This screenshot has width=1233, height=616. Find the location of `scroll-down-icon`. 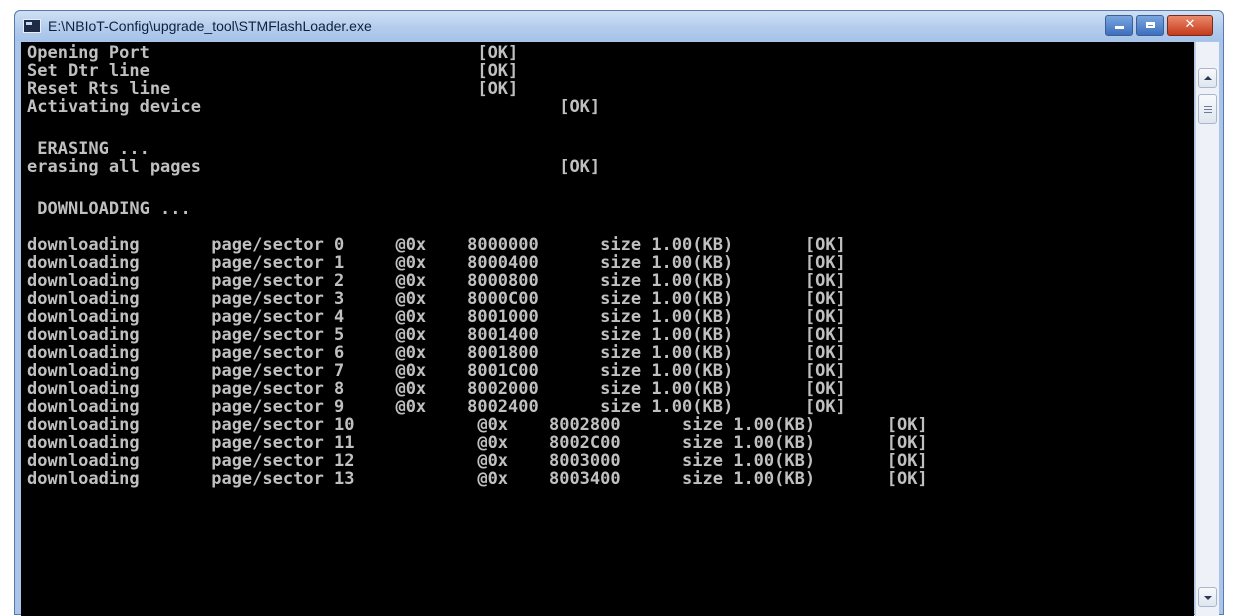

scroll-down-icon is located at coordinates (1208, 598).